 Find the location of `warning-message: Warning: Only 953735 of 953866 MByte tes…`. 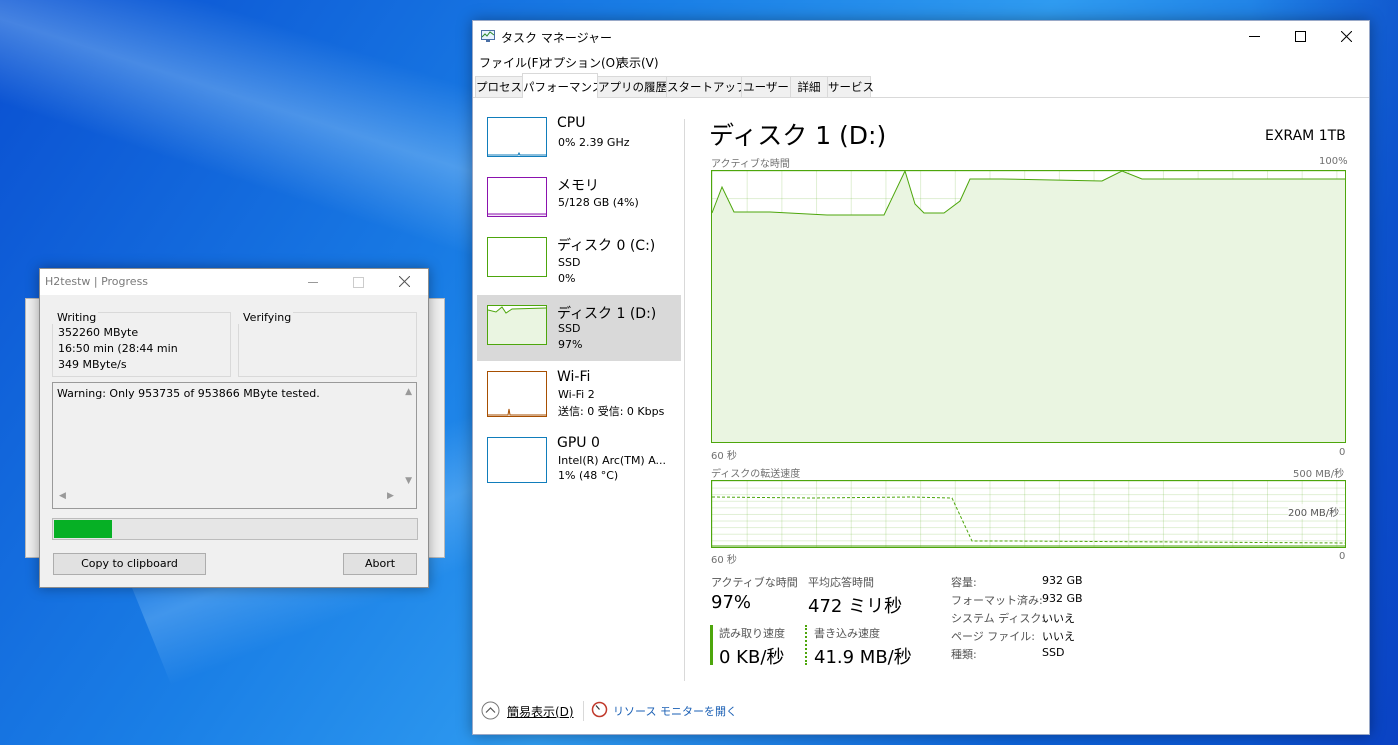

warning-message: Warning: Only 953735 of 953866 MByte tes… is located at coordinates (188, 393).